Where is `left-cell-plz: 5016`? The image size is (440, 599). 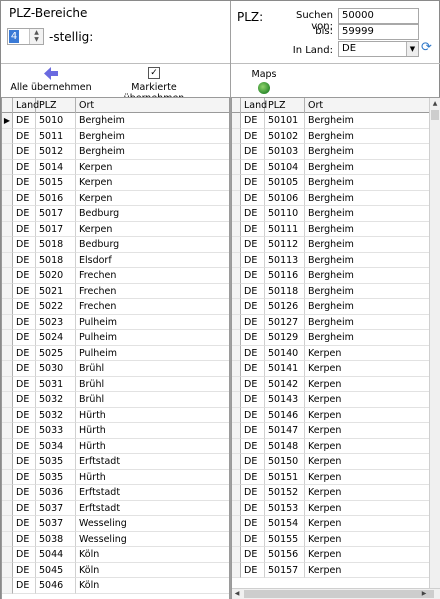 left-cell-plz: 5016 is located at coordinates (56, 198).